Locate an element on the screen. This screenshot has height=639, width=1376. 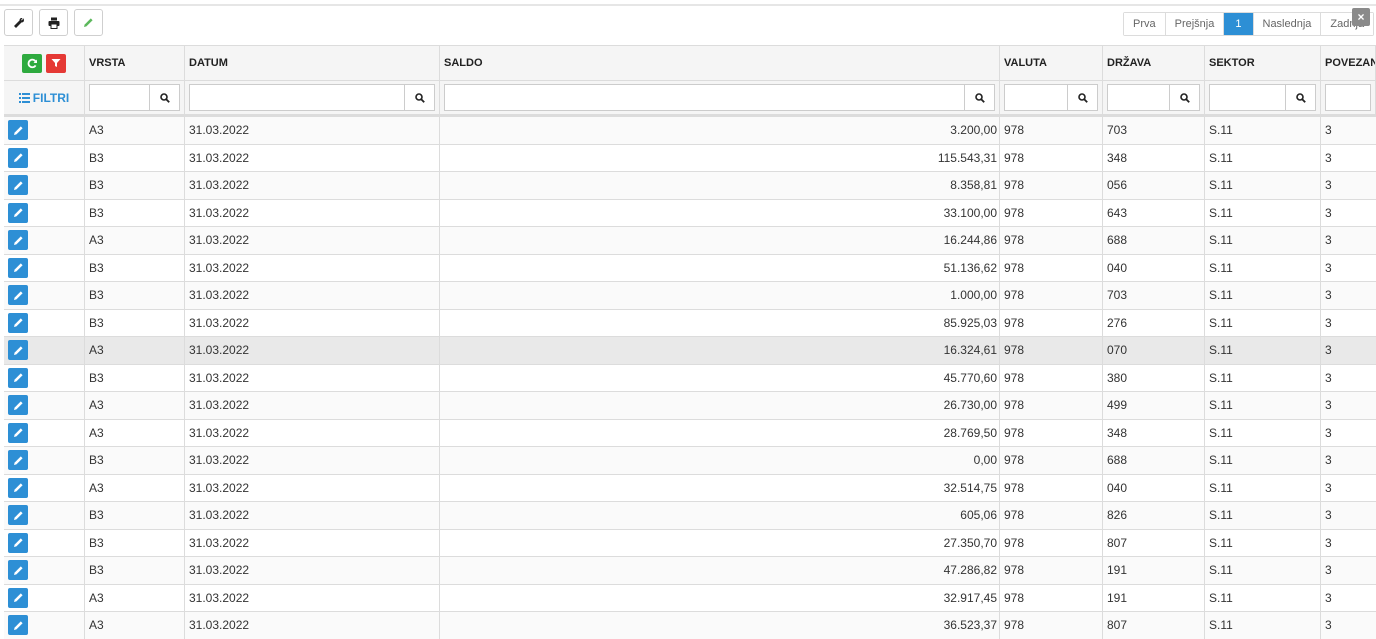
filter-input-valuta is located at coordinates (1051, 97).